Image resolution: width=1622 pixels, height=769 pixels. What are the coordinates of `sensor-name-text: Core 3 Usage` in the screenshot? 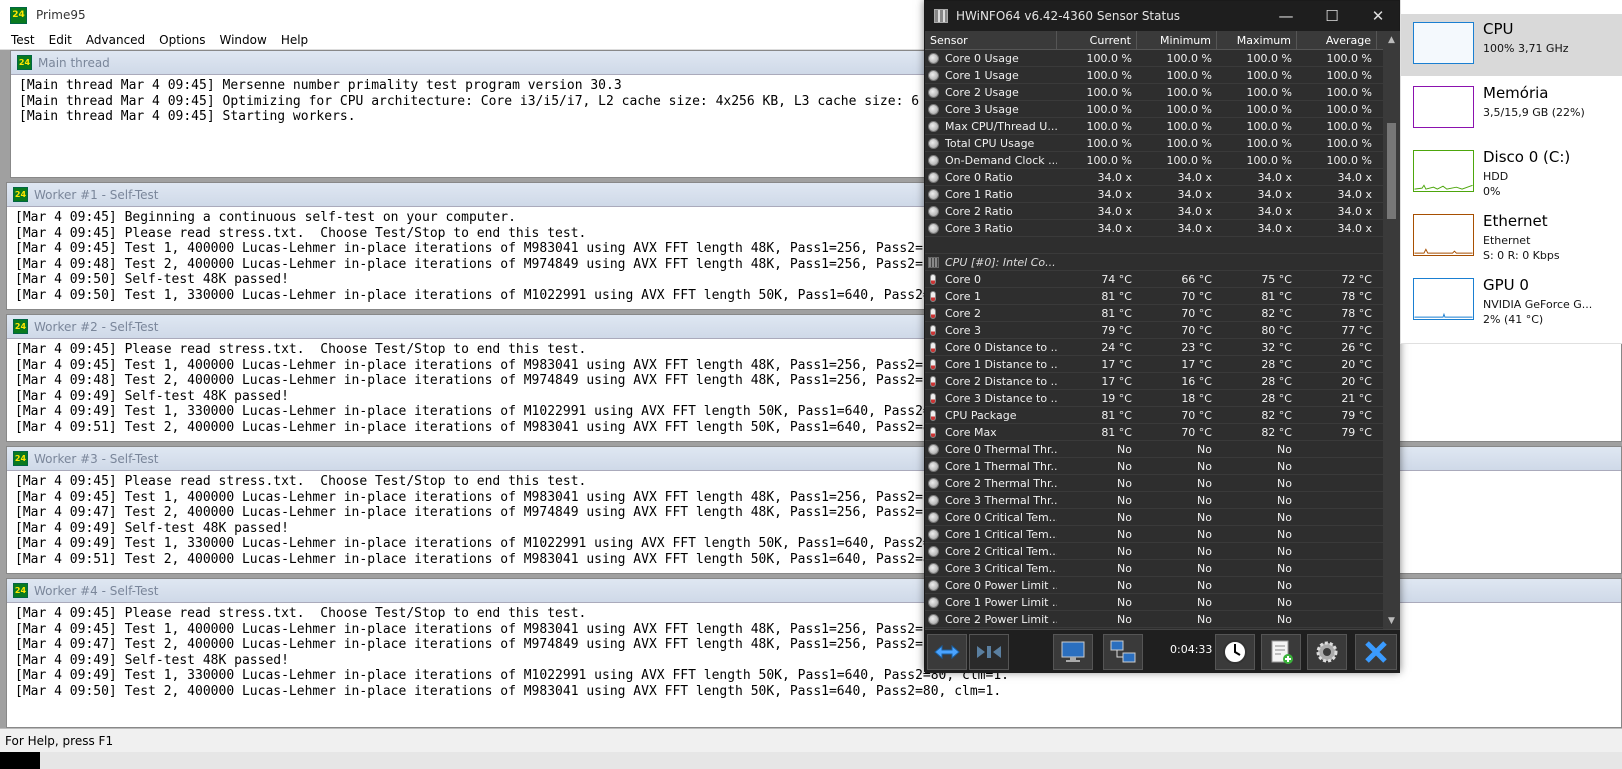 It's located at (982, 109).